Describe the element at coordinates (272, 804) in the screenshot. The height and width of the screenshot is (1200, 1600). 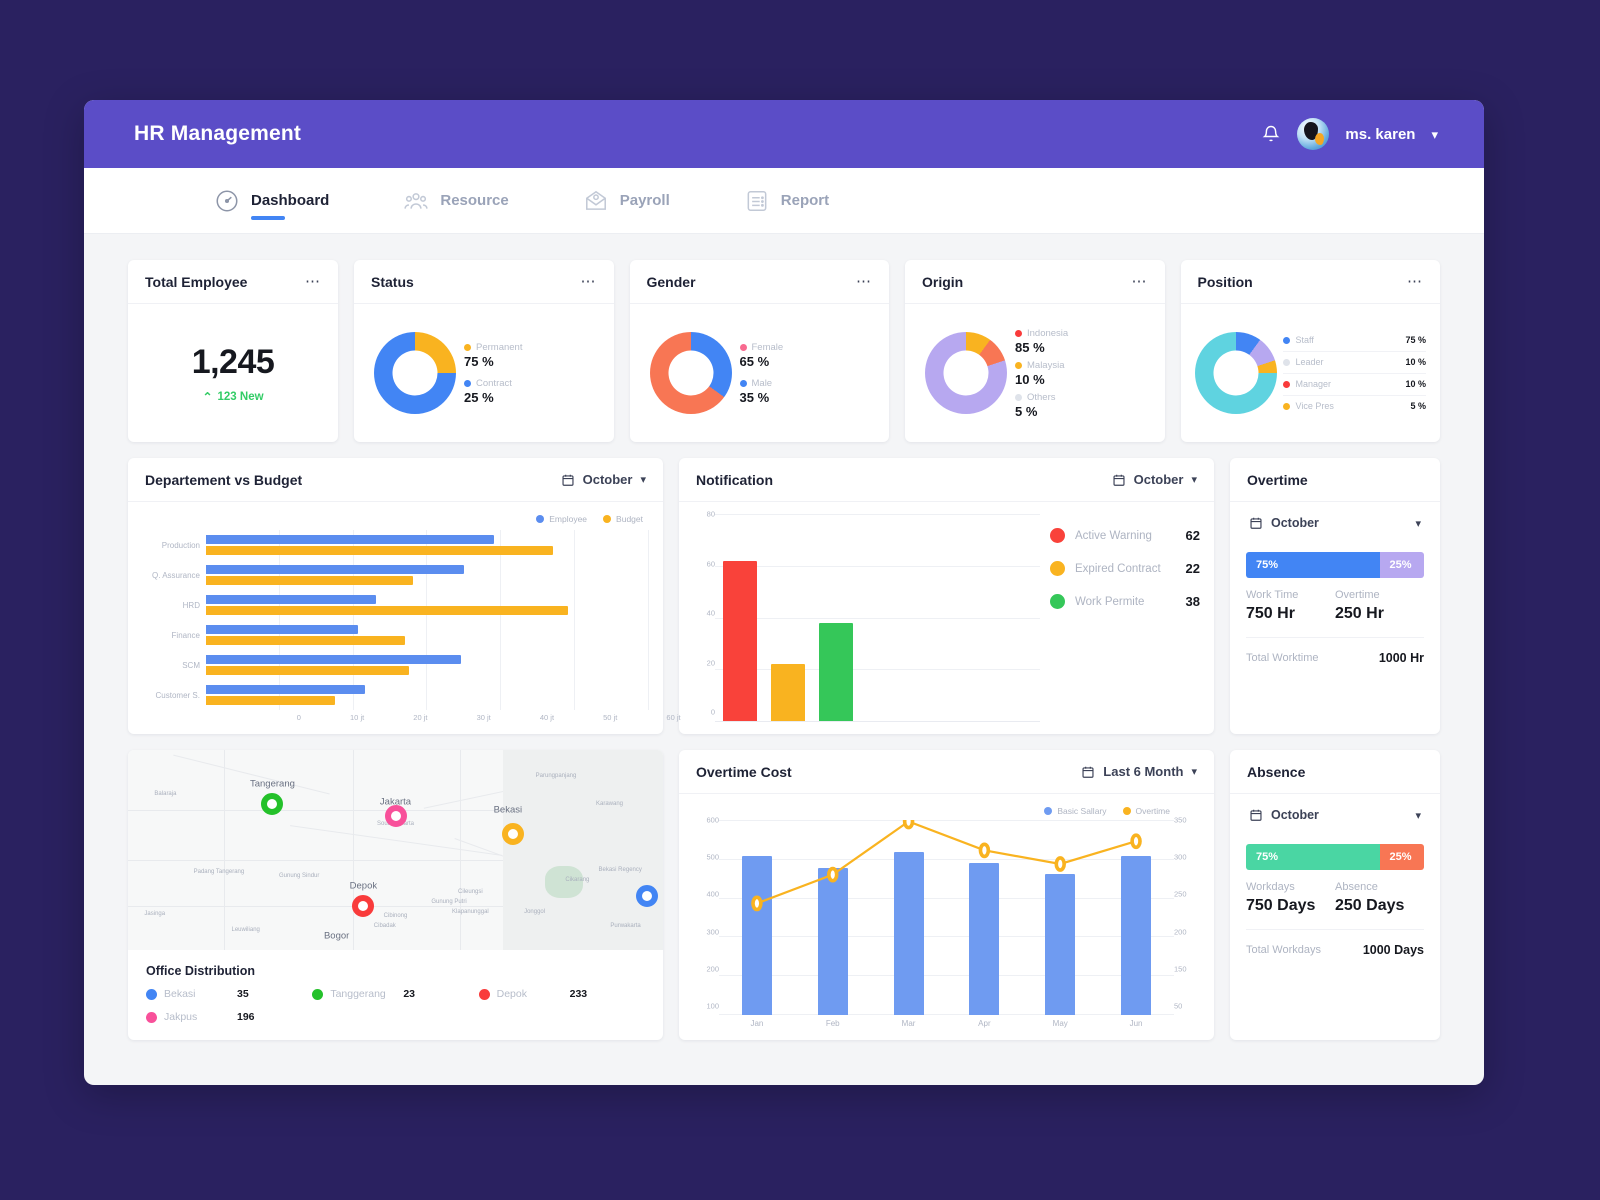
I see `map-marker-tangerang` at that location.